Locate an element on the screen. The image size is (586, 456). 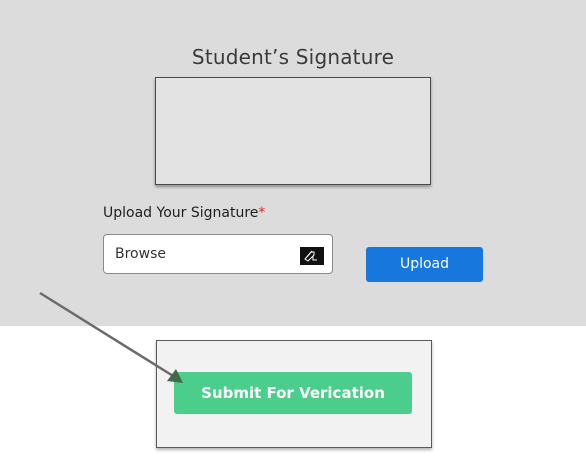
file-icon is located at coordinates (312, 256).